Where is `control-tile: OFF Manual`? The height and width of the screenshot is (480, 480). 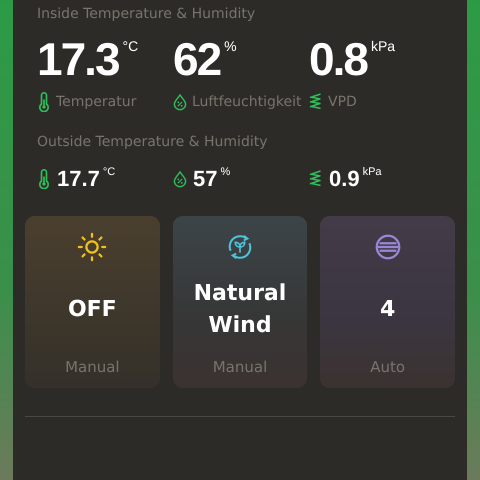 control-tile: OFF Manual is located at coordinates (92, 302).